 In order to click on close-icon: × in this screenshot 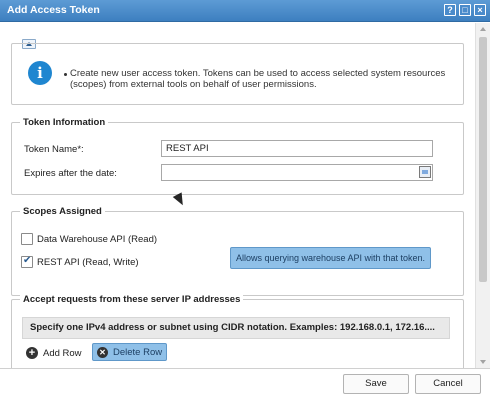, I will do `click(480, 10)`.